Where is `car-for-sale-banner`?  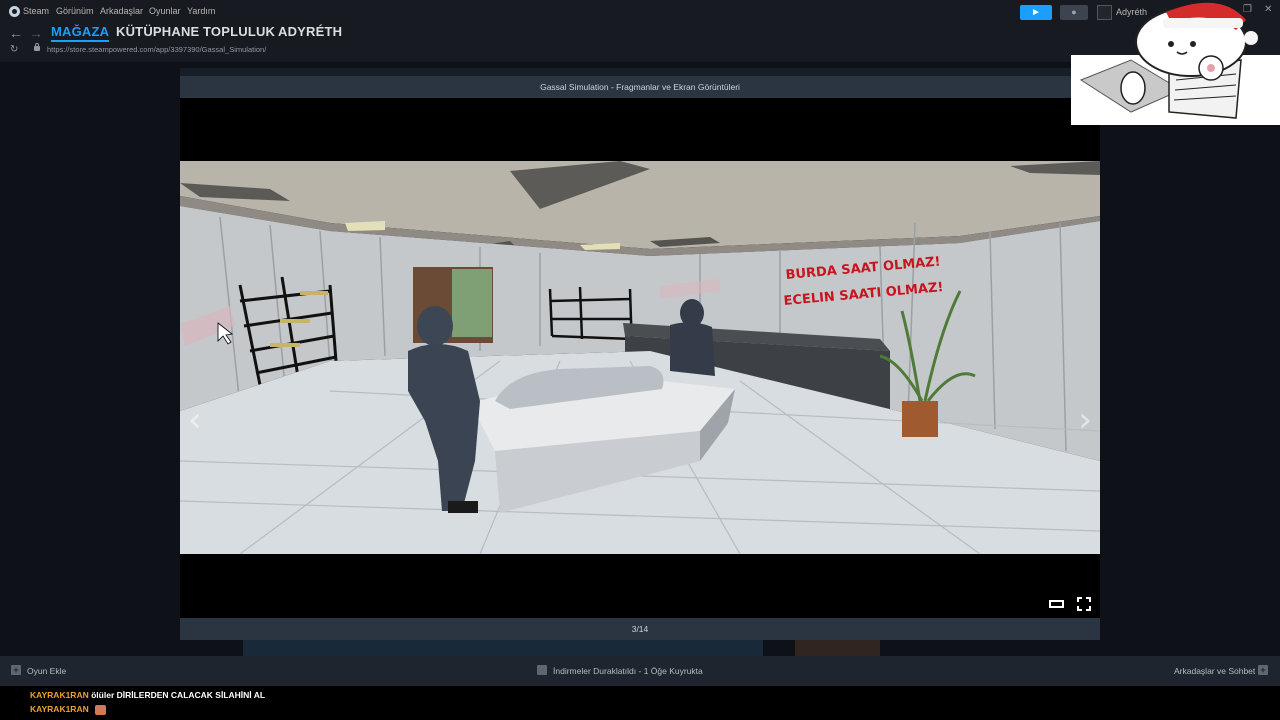
car-for-sale-banner is located at coordinates (837, 648).